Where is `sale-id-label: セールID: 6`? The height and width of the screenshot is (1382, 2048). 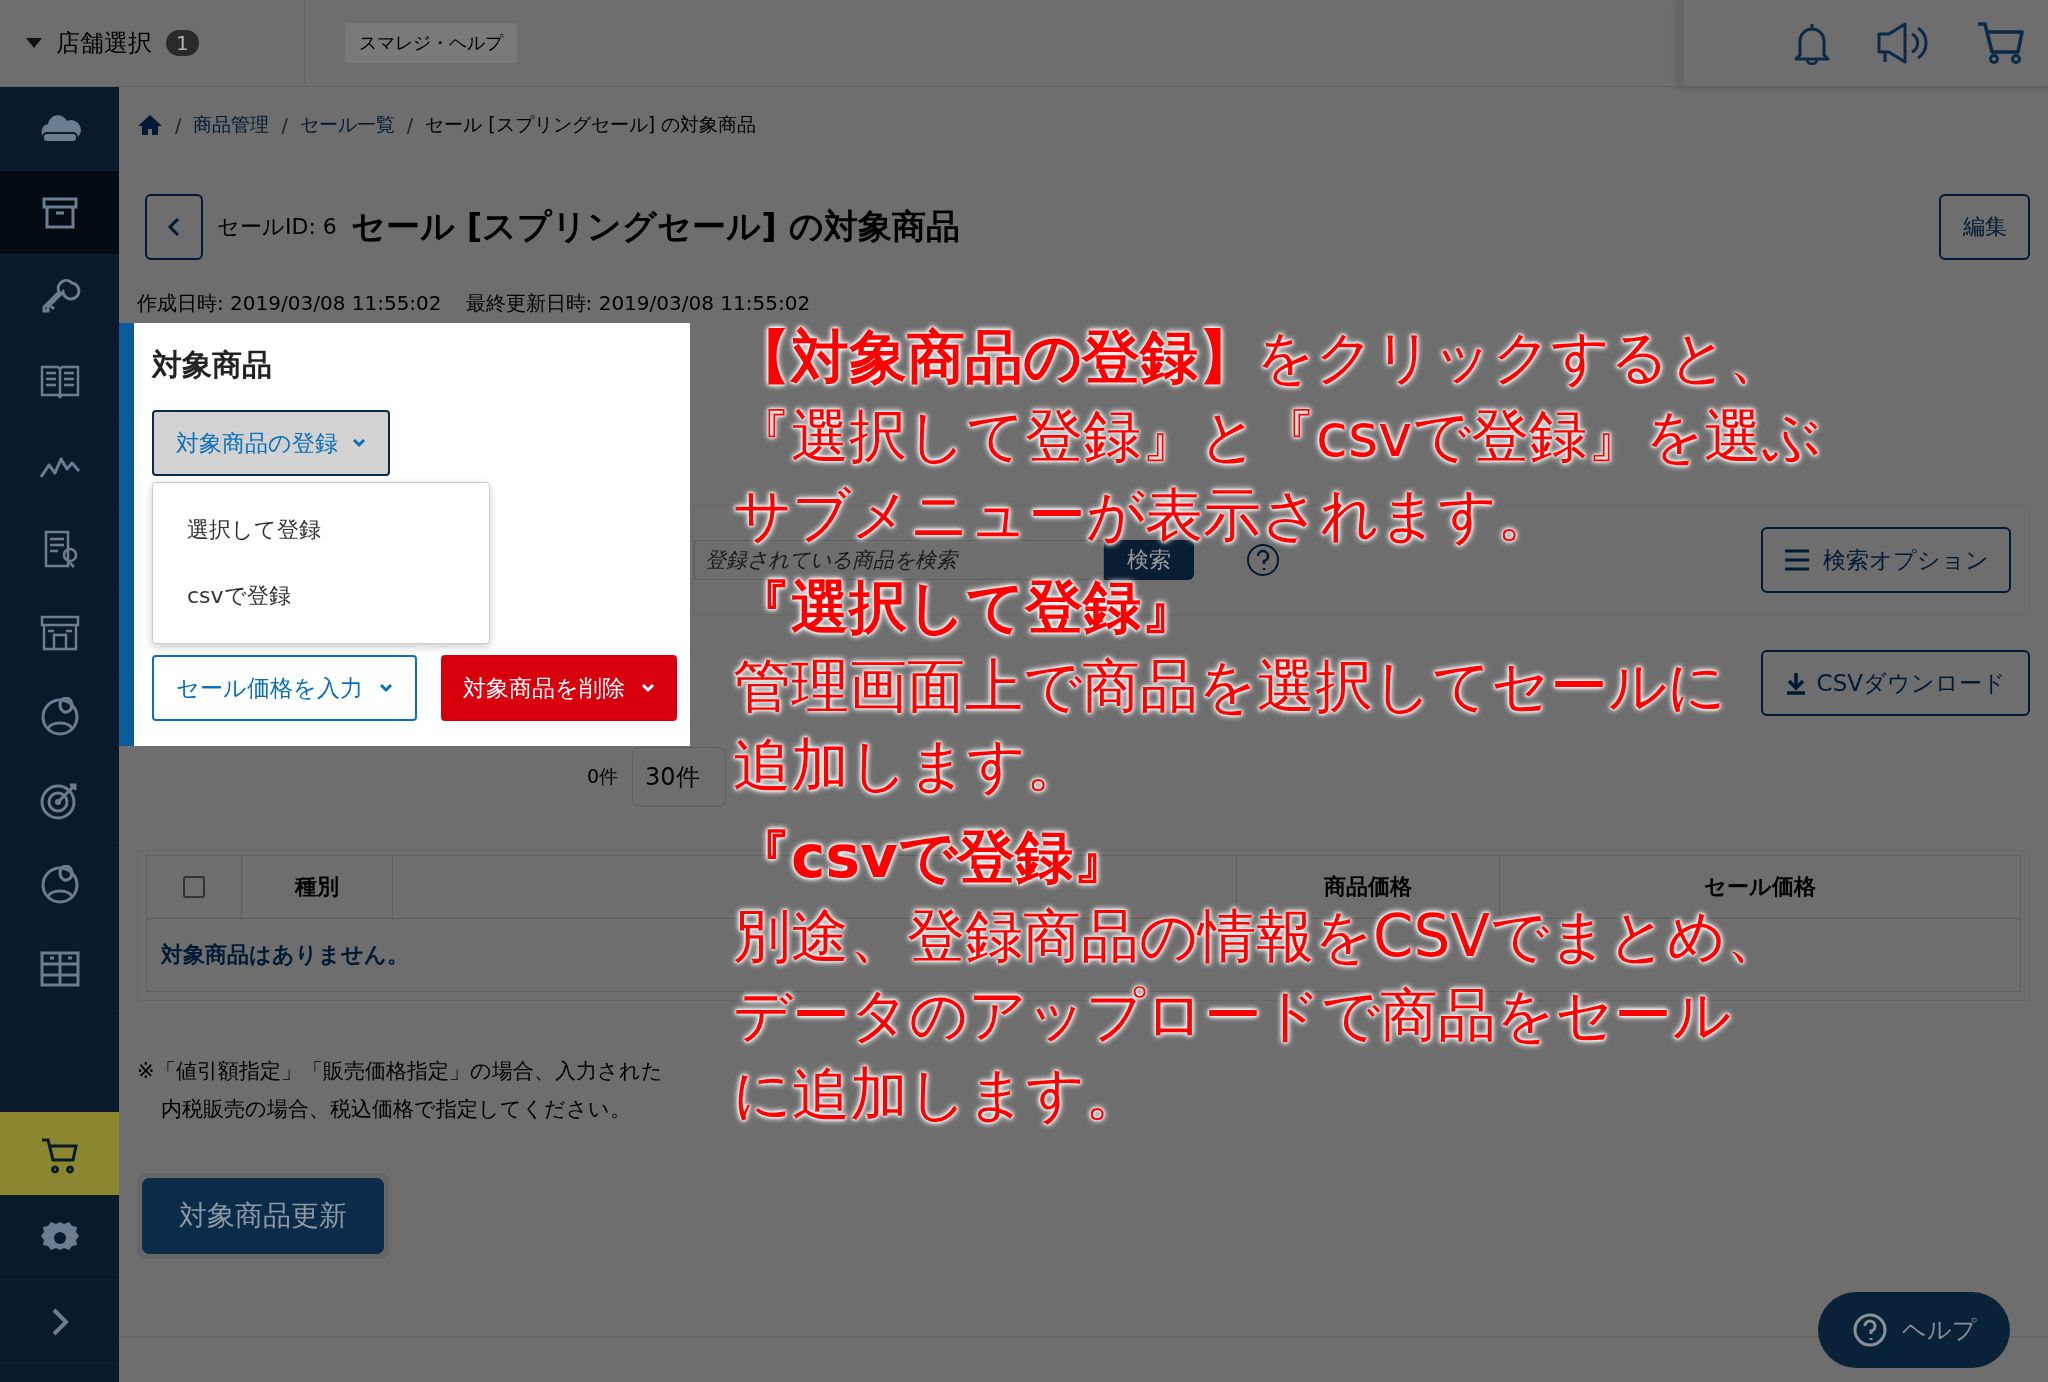
sale-id-label: セールID: 6 is located at coordinates (277, 227).